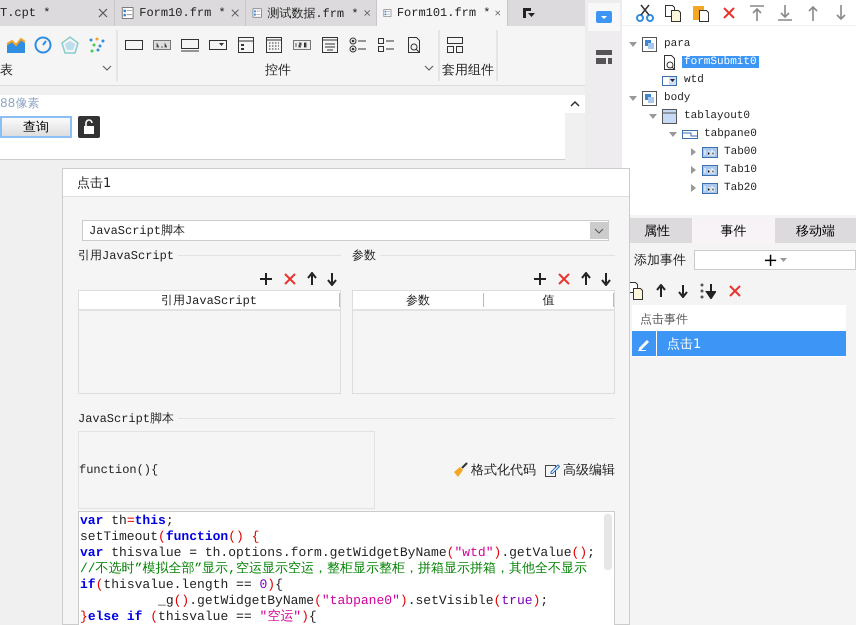 The image size is (856, 625). What do you see at coordinates (468, 71) in the screenshot?
I see `group-label: 套用组件` at bounding box center [468, 71].